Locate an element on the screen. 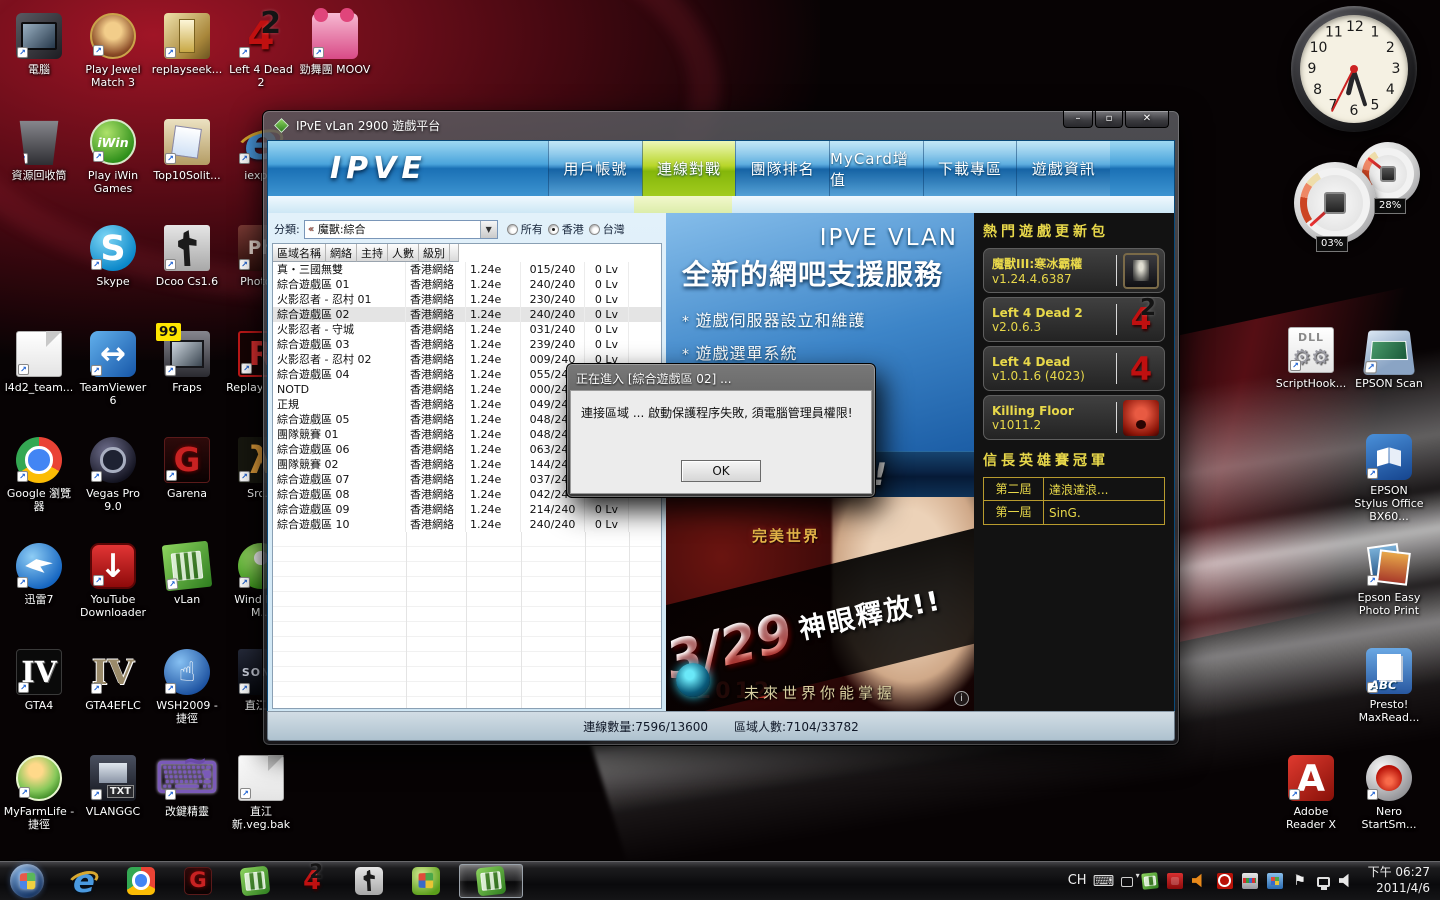 The image size is (1440, 900). desktop-icon: GTA4EFLC is located at coordinates (113, 697).